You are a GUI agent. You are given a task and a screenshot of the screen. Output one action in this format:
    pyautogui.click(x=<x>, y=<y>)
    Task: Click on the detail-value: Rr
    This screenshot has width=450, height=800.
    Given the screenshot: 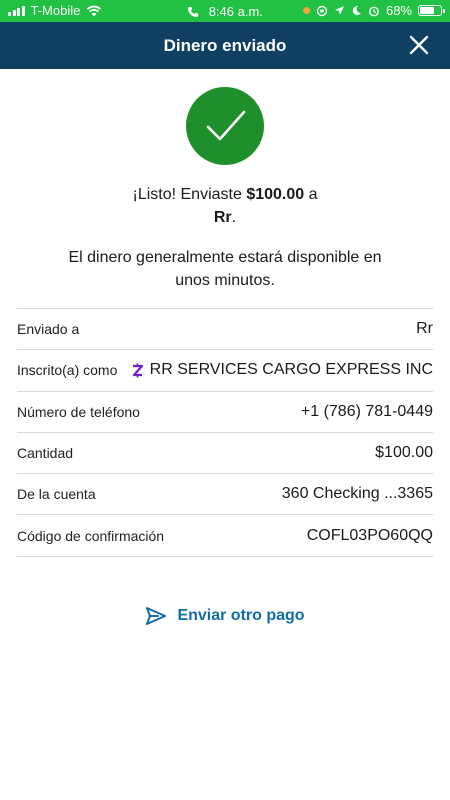 What is the action you would take?
    pyautogui.click(x=424, y=329)
    